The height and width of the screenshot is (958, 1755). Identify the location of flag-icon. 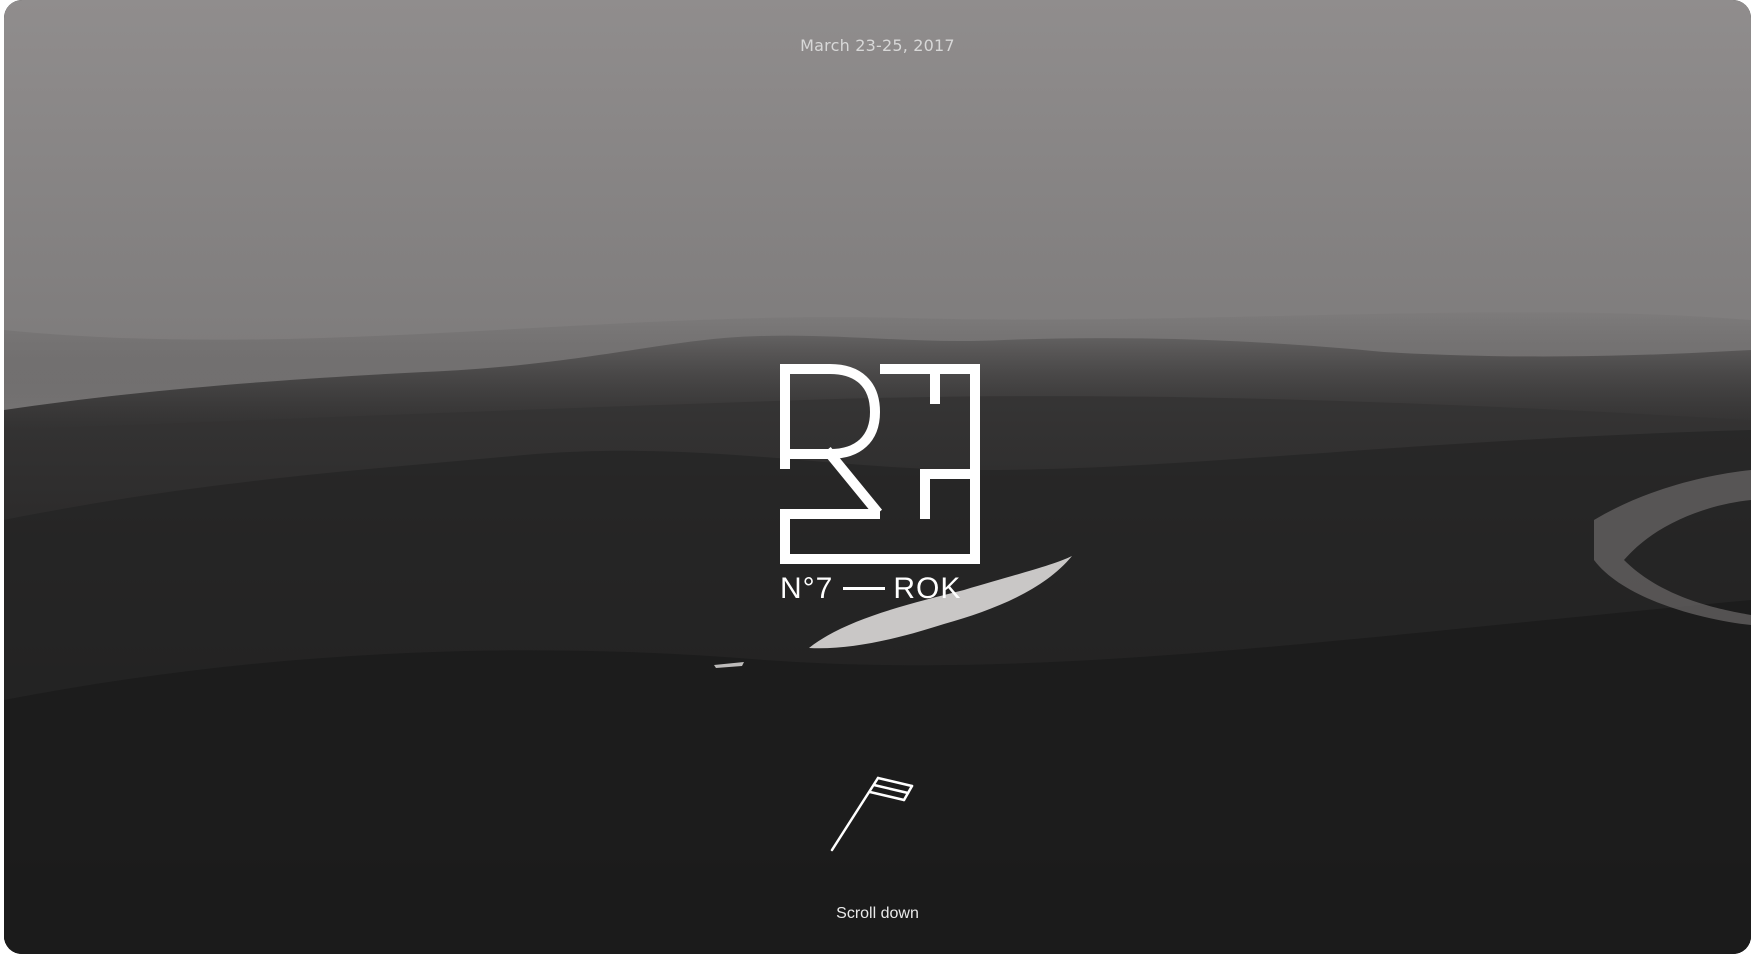
(880, 812).